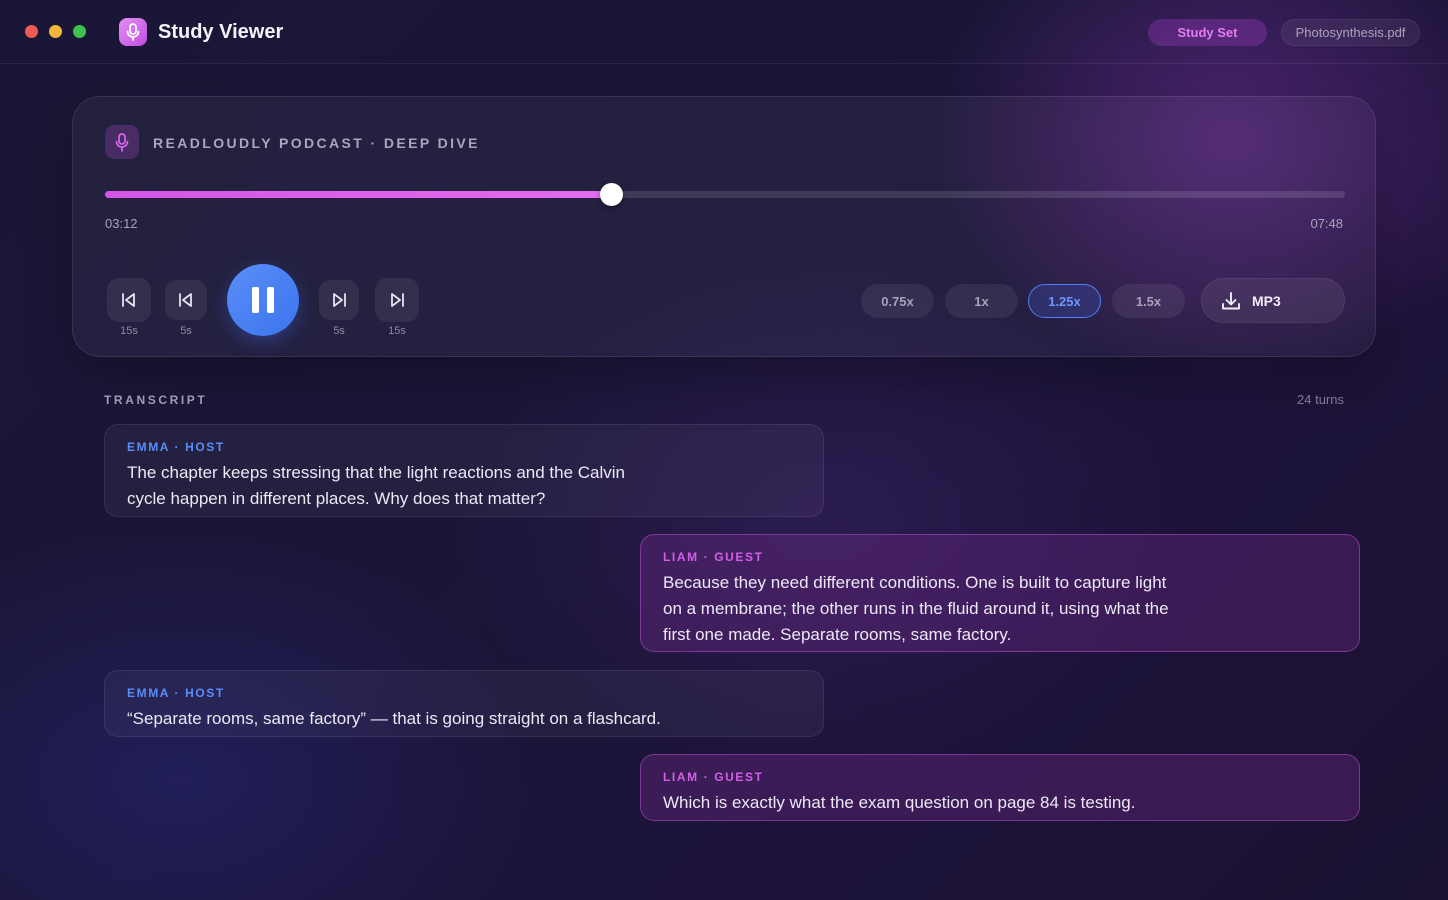 Image resolution: width=1448 pixels, height=900 pixels. Describe the element at coordinates (31, 31) in the screenshot. I see `close-window-button` at that location.